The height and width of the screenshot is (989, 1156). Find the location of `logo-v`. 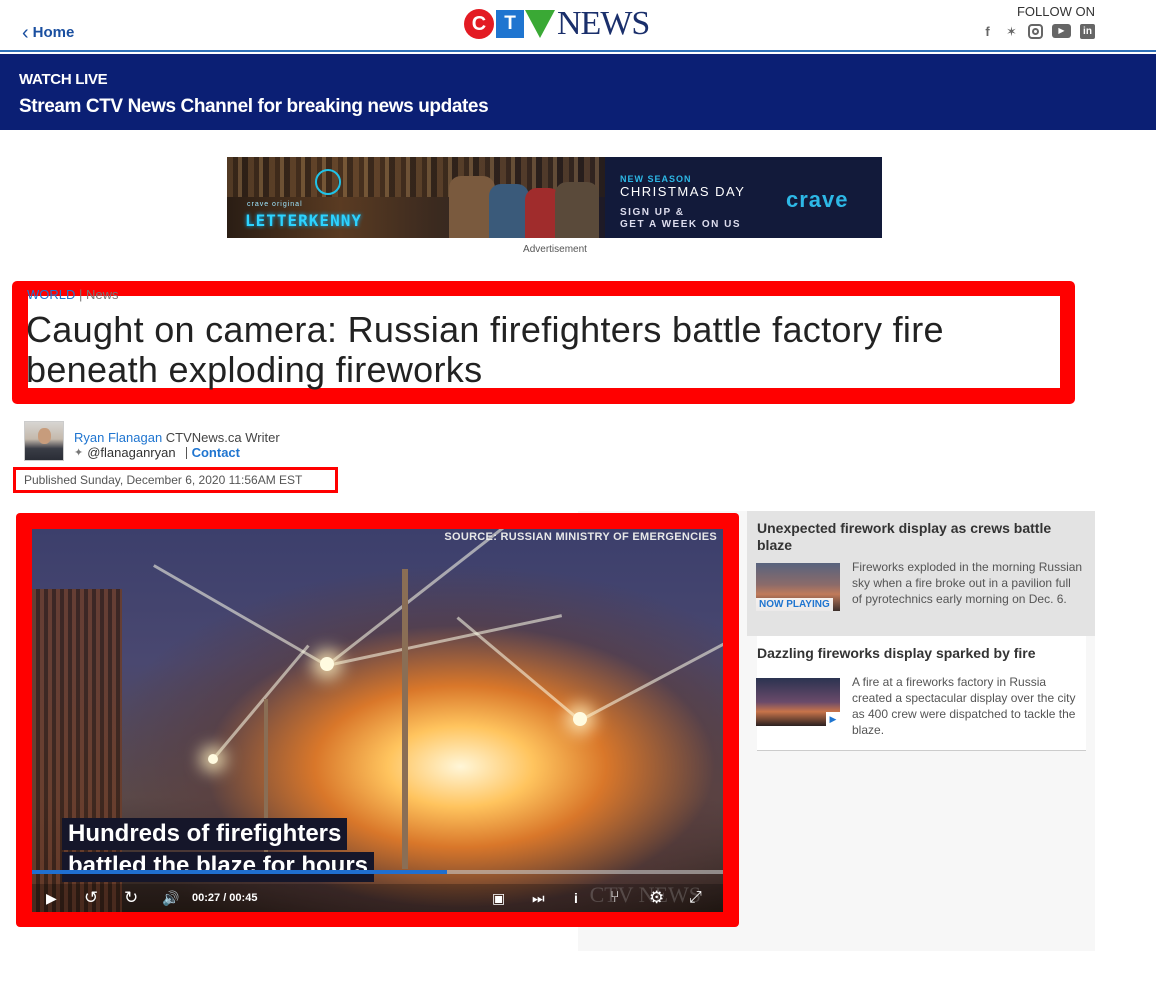

logo-v is located at coordinates (540, 24).